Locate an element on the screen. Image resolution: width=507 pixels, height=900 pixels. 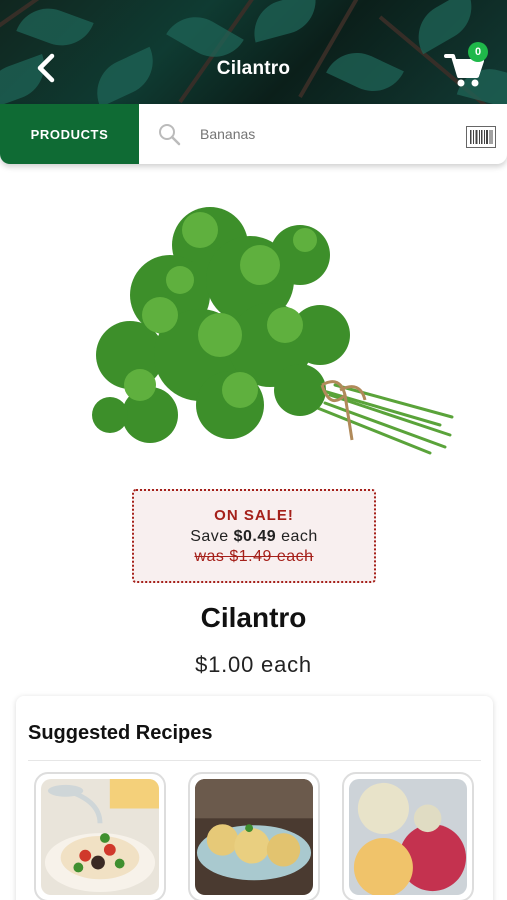
search-bar: PRODUCTS is located at coordinates (253, 134).